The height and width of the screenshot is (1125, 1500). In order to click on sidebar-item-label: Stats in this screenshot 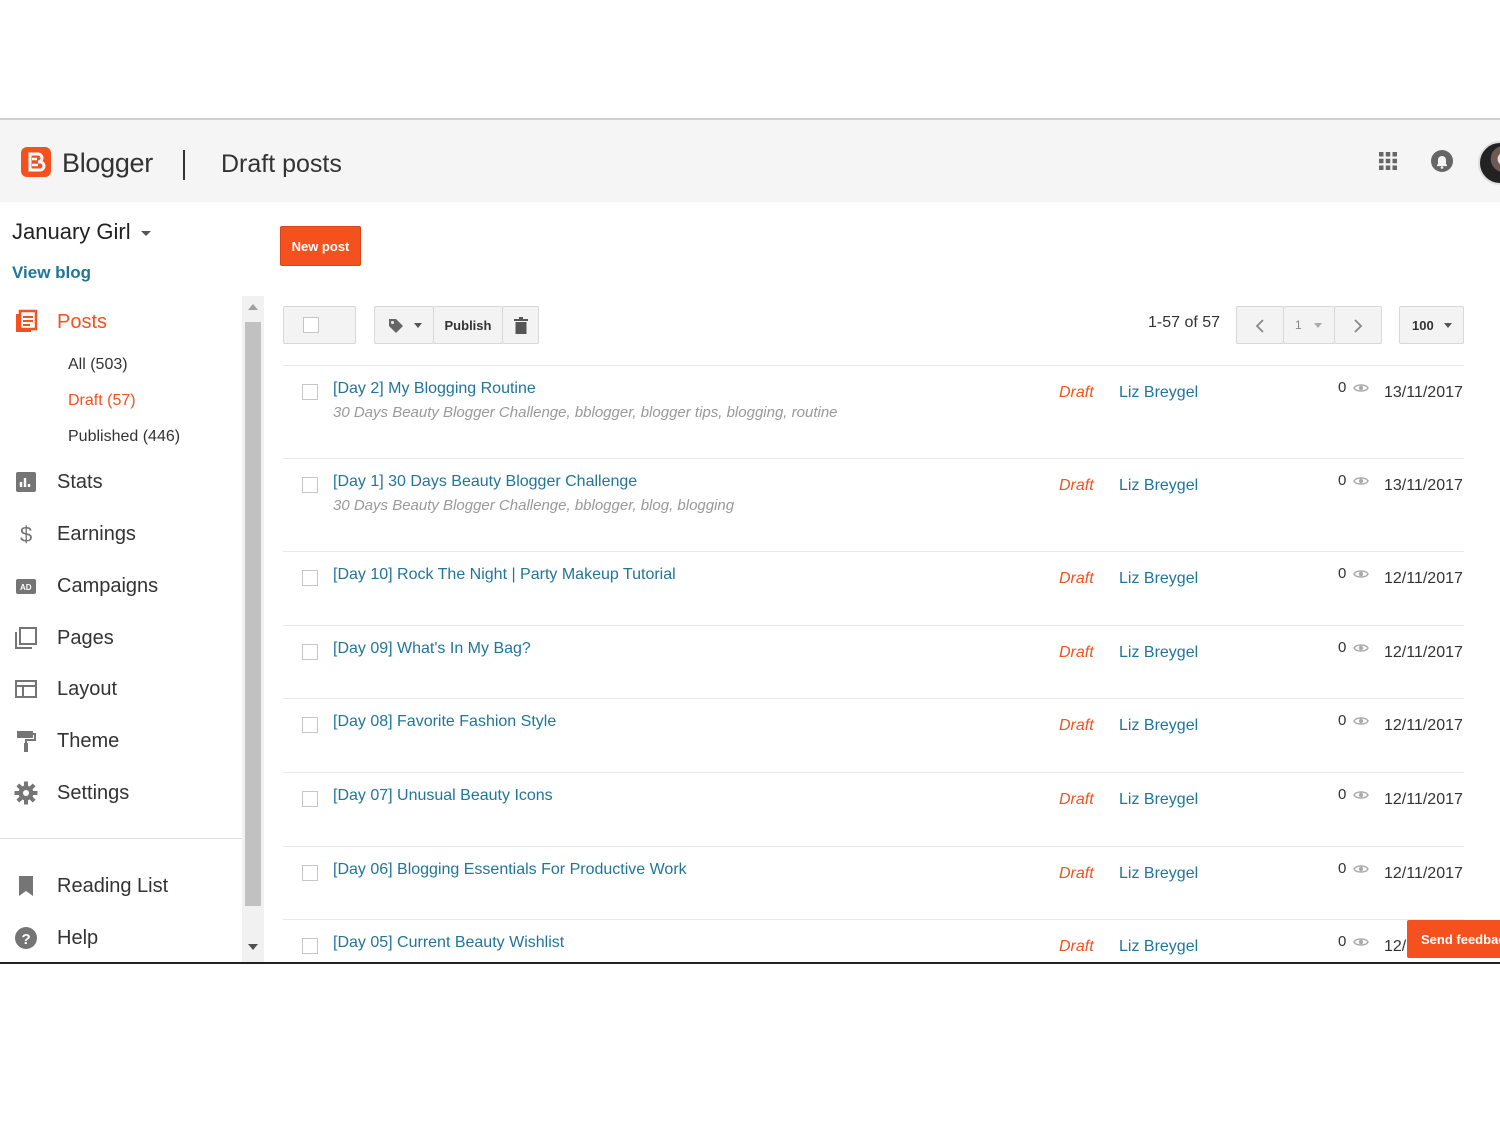, I will do `click(80, 481)`.